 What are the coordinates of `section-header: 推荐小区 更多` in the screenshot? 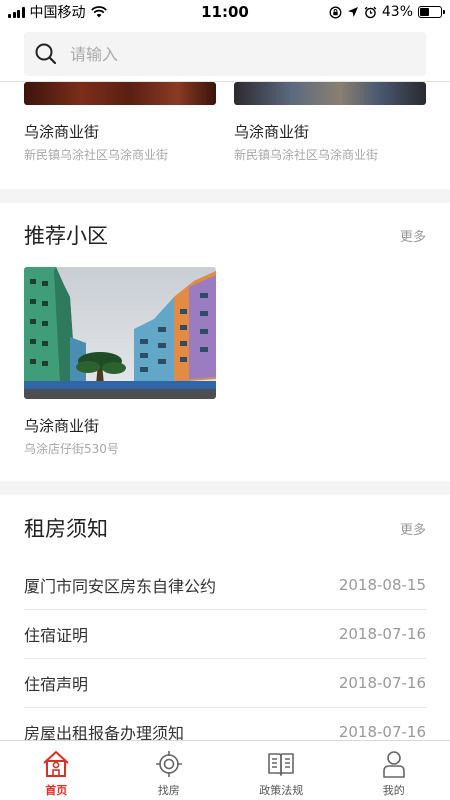 It's located at (225, 235).